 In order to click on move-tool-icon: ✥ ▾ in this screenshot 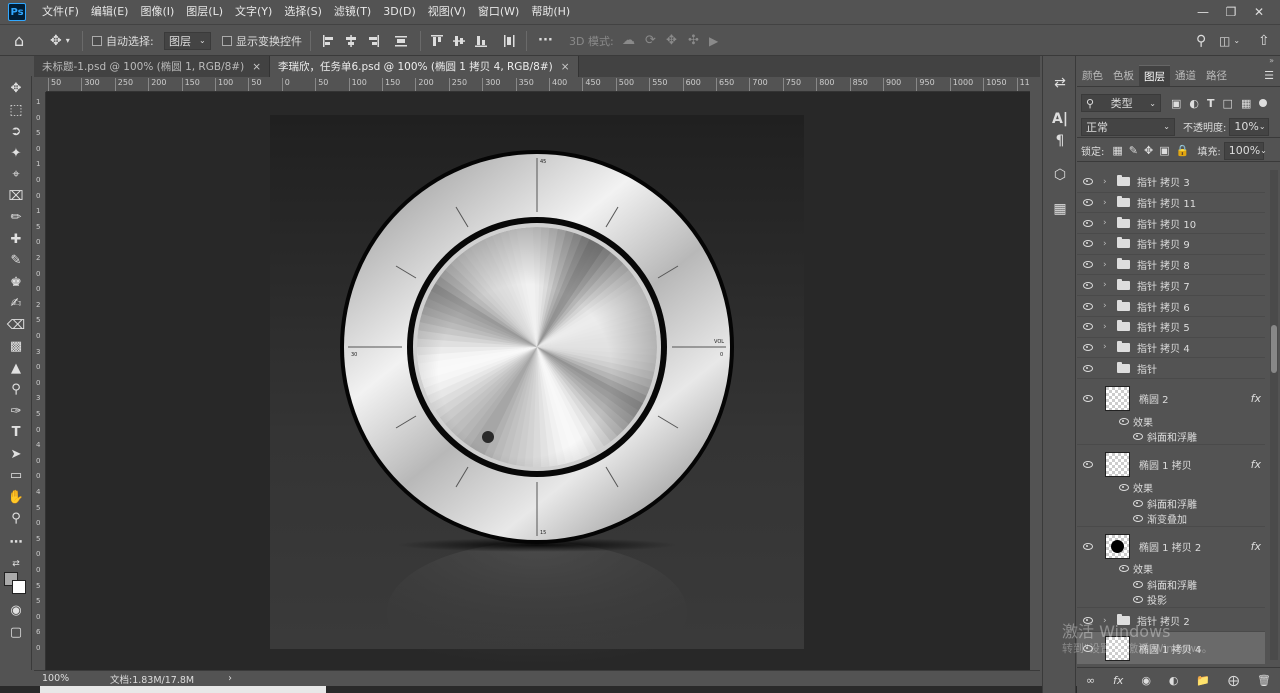, I will do `click(60, 40)`.